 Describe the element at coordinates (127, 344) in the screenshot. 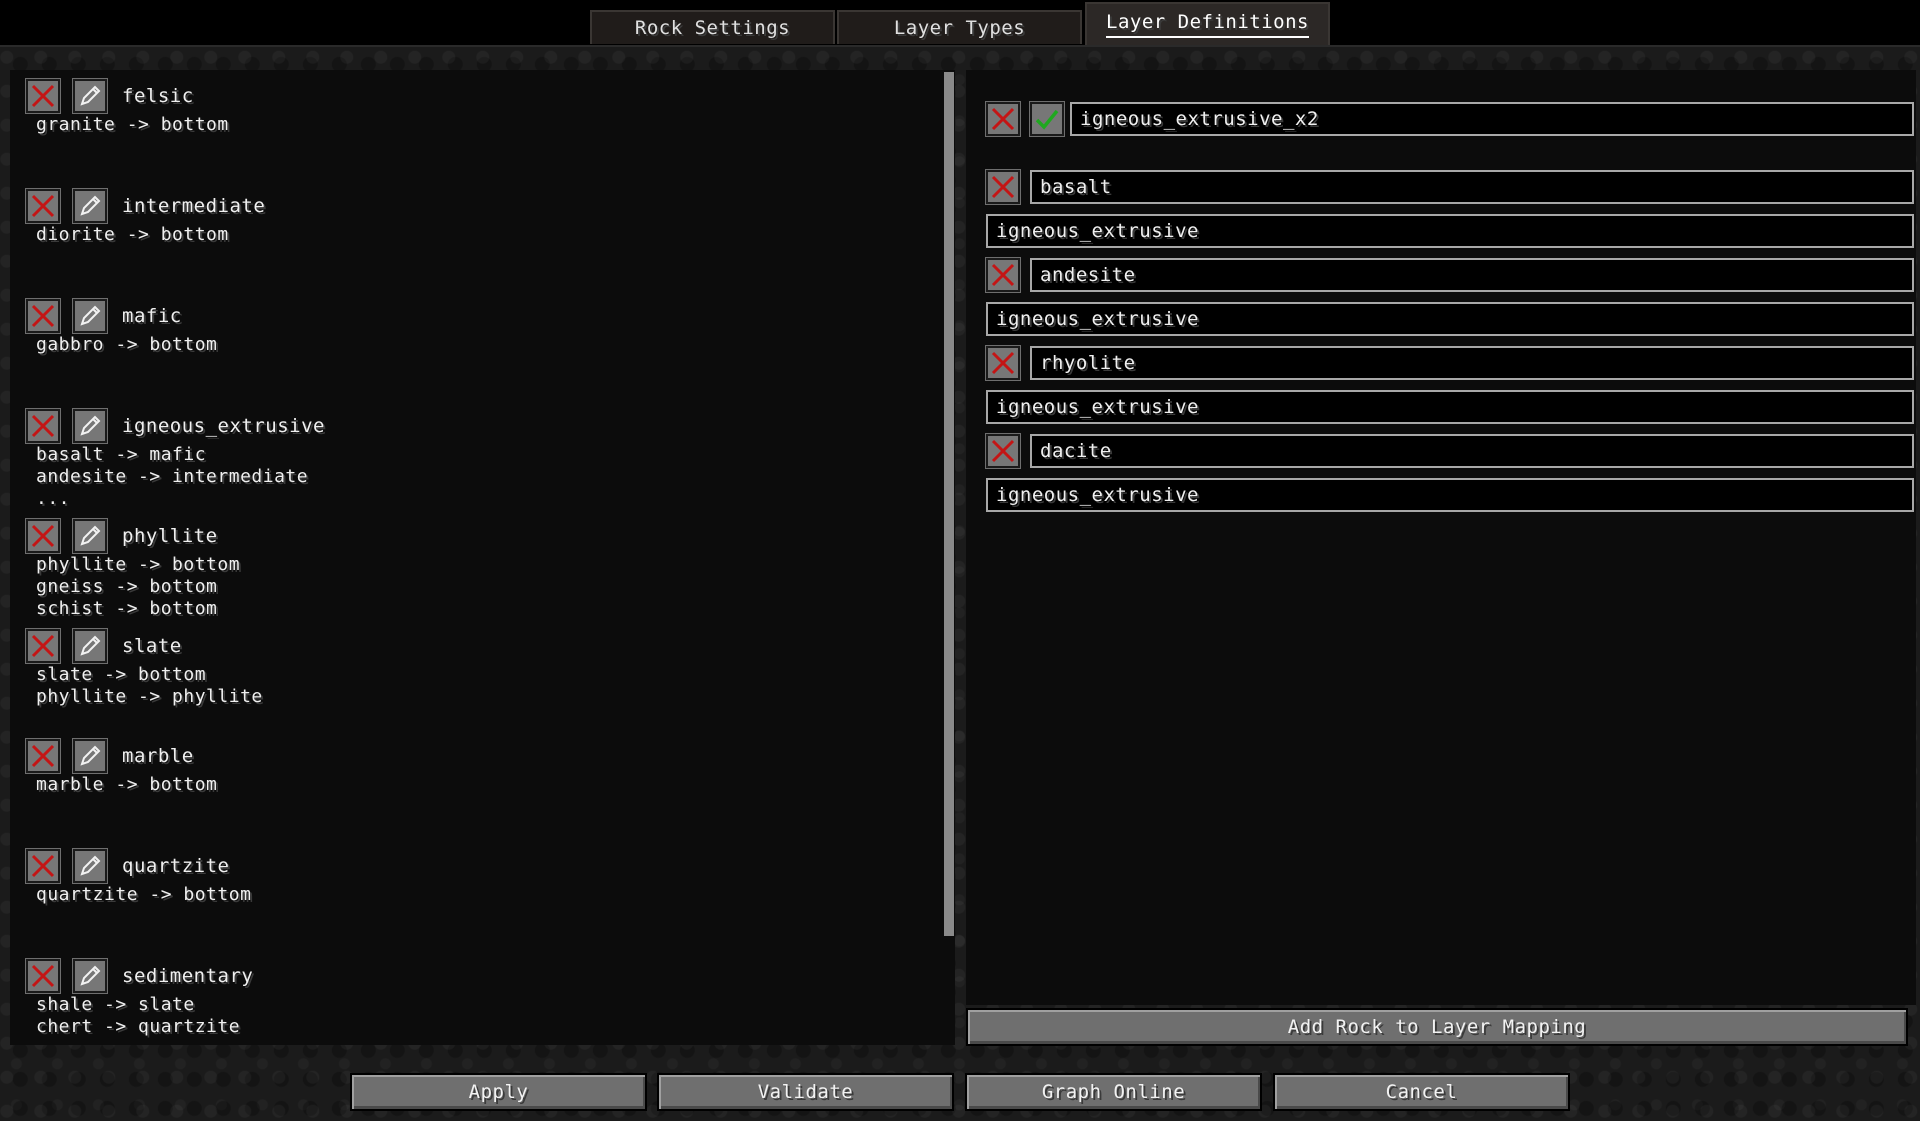

I see `layer-mapping-line: gabbro -> bottom` at that location.